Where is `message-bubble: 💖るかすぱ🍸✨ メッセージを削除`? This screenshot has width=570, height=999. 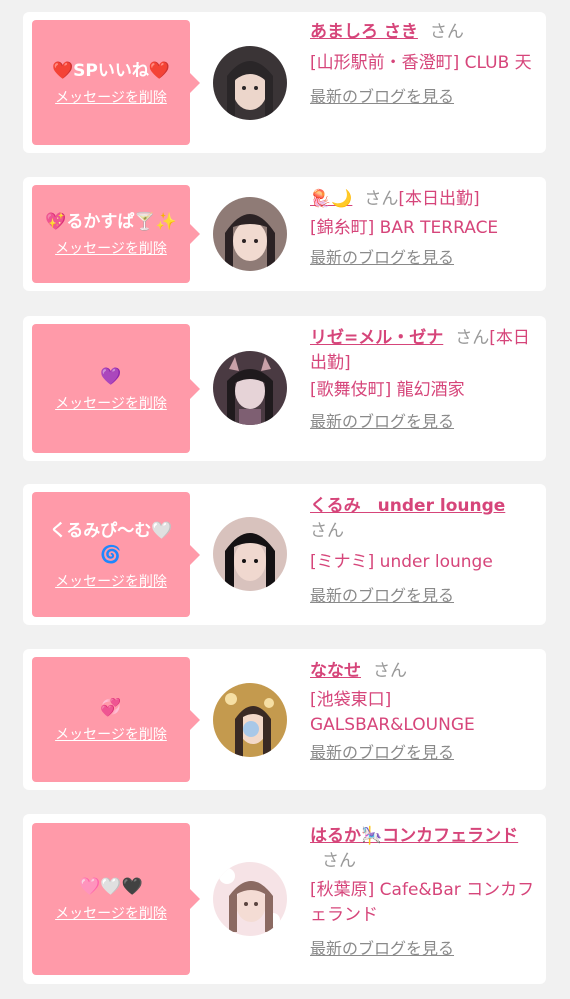
message-bubble: 💖るかすぱ🍸✨ メッセージを削除 is located at coordinates (111, 234).